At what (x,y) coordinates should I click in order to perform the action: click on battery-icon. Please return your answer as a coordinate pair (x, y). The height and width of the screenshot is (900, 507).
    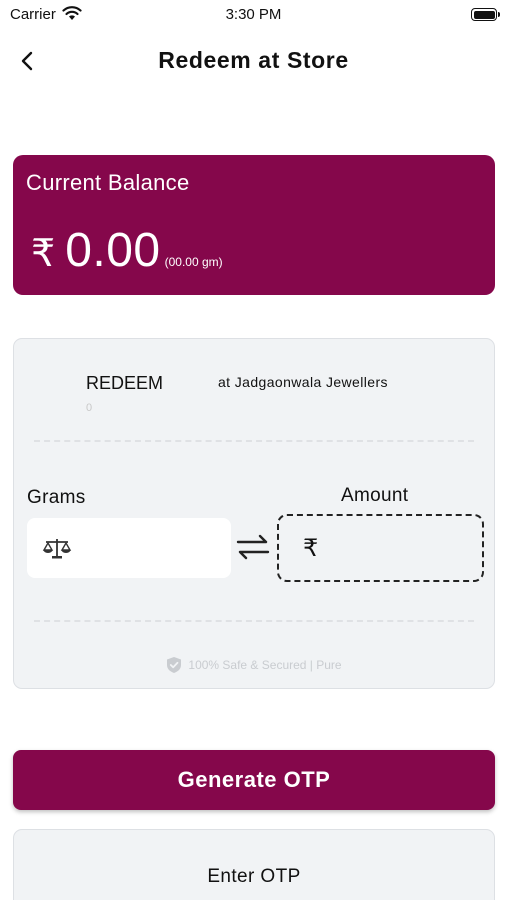
    Looking at the image, I should click on (485, 14).